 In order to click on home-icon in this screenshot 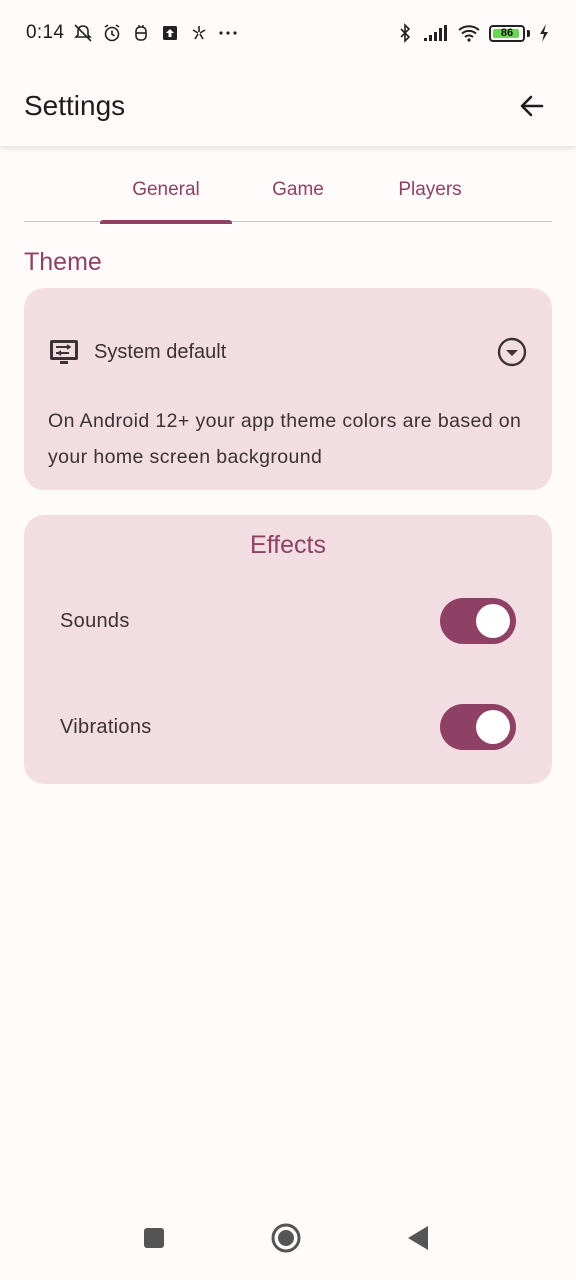, I will do `click(286, 1238)`.